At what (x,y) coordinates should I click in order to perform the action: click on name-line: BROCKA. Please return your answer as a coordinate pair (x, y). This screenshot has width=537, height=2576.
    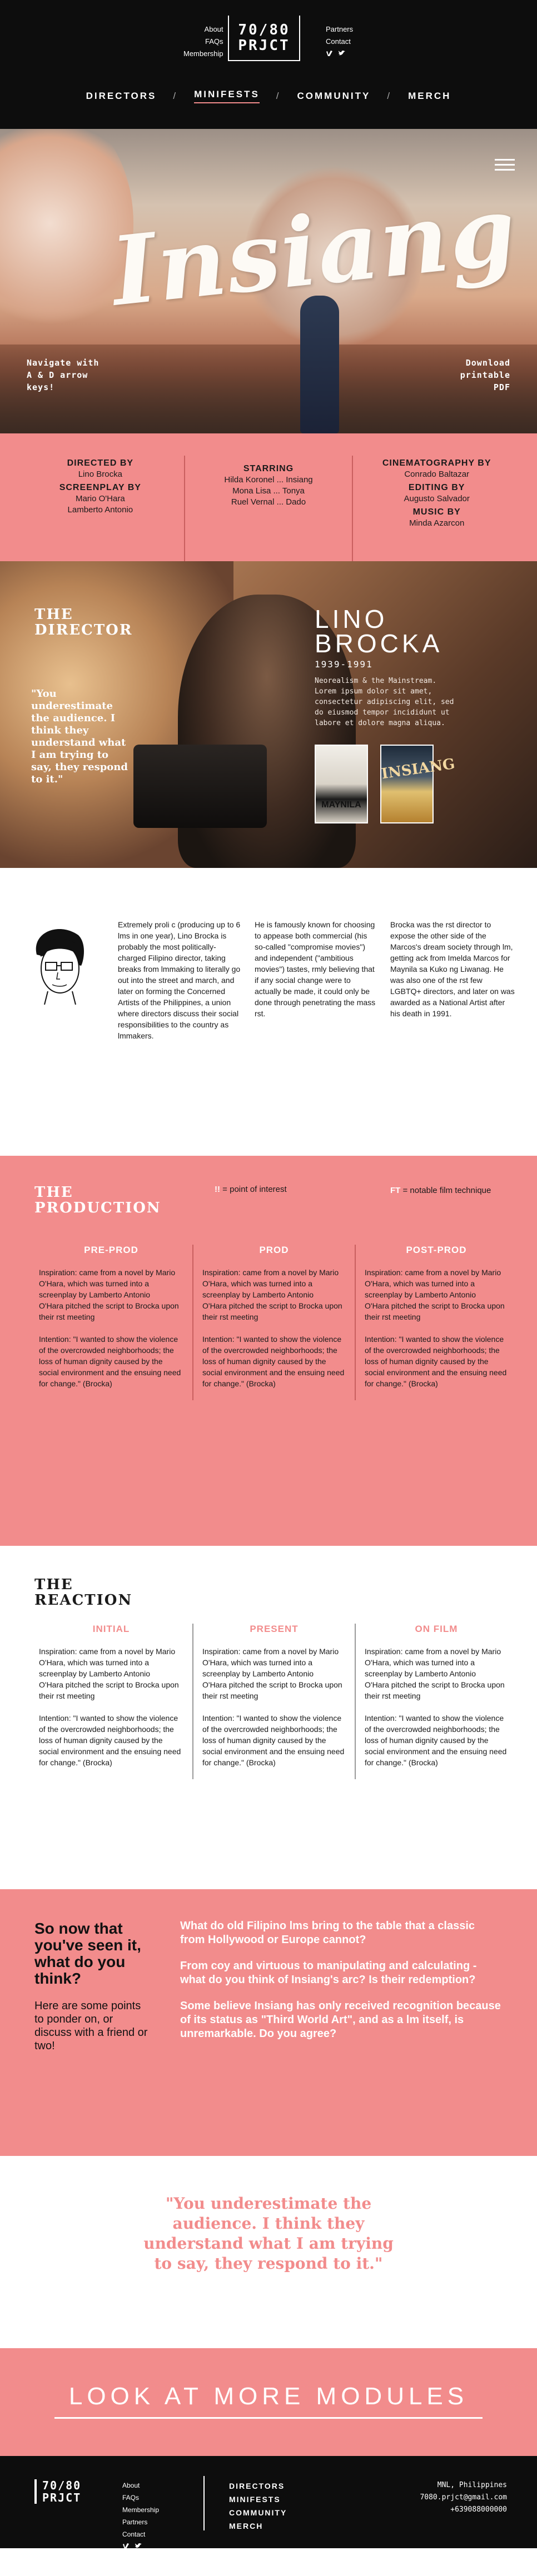
    Looking at the image, I should click on (379, 644).